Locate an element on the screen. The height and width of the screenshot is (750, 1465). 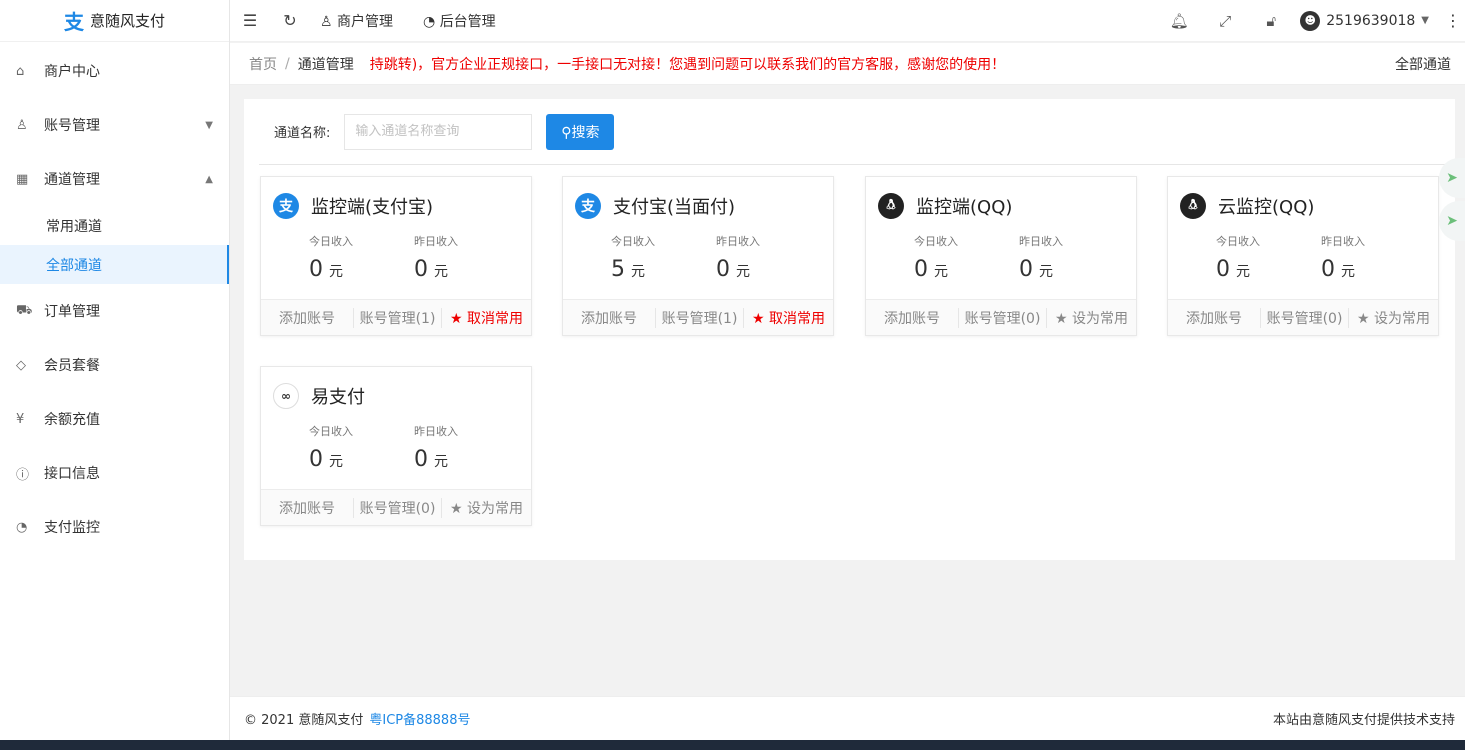
user-menu: ☻ 2519639018 ▼ is located at coordinates (1364, 20).